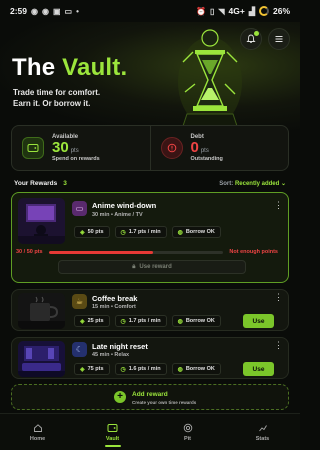 The height and width of the screenshot is (450, 320). I want to click on title-accent: Vault., so click(95, 67).